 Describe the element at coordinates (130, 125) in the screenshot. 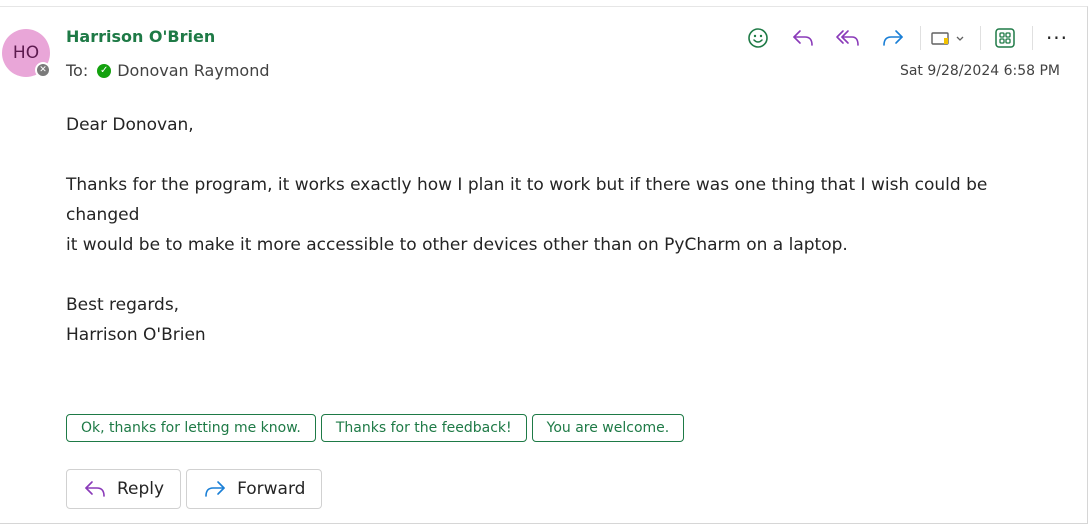

I see `greeting: Dear Donovan,` at that location.